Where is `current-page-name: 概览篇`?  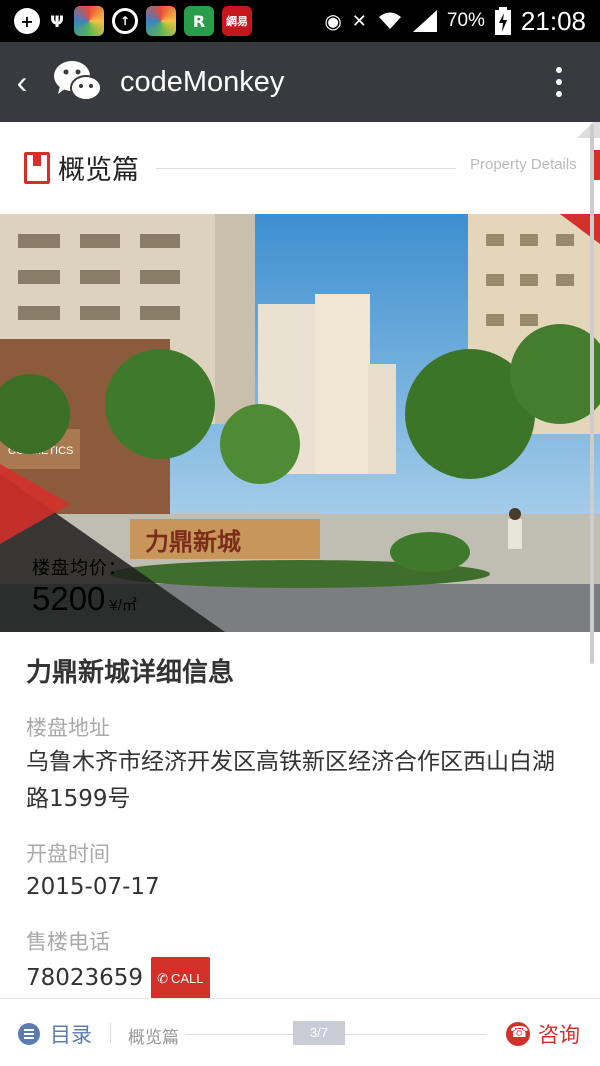 current-page-name: 概览篇 is located at coordinates (153, 1038).